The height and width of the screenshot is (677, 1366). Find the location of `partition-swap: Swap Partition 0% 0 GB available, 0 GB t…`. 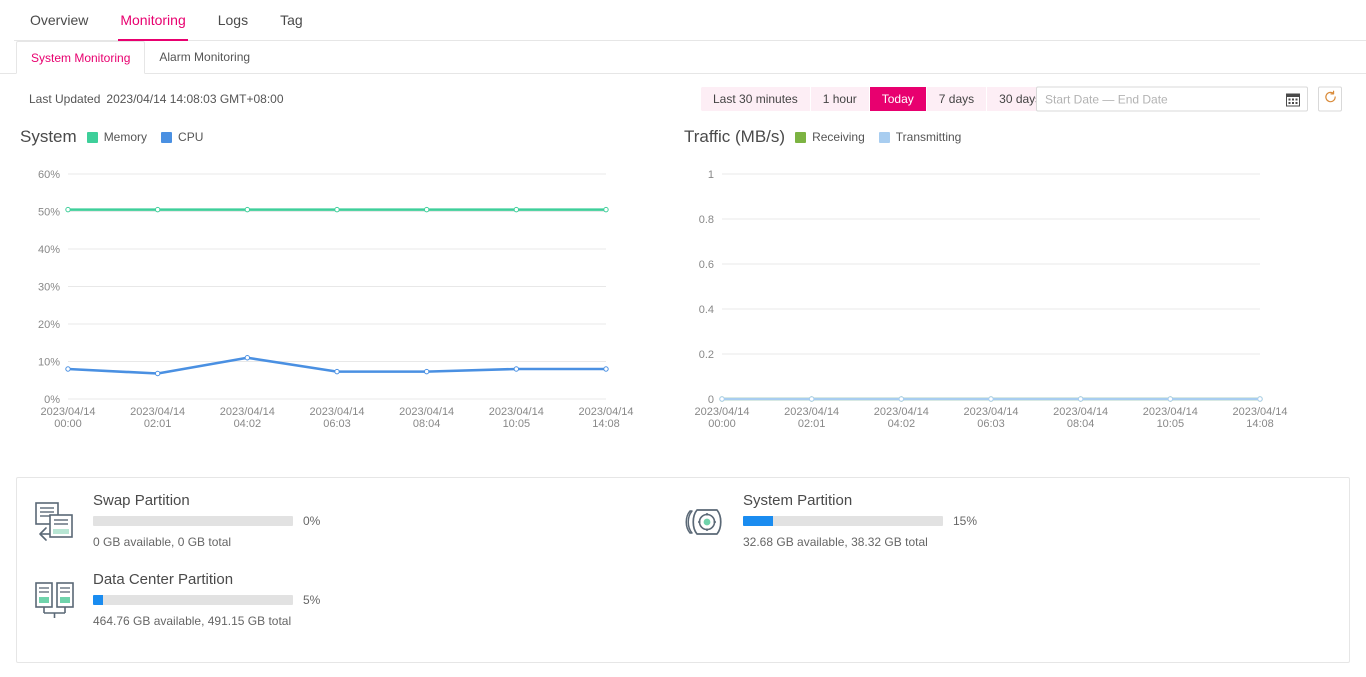

partition-swap: Swap Partition 0% 0 GB available, 0 GB t… is located at coordinates (175, 520).